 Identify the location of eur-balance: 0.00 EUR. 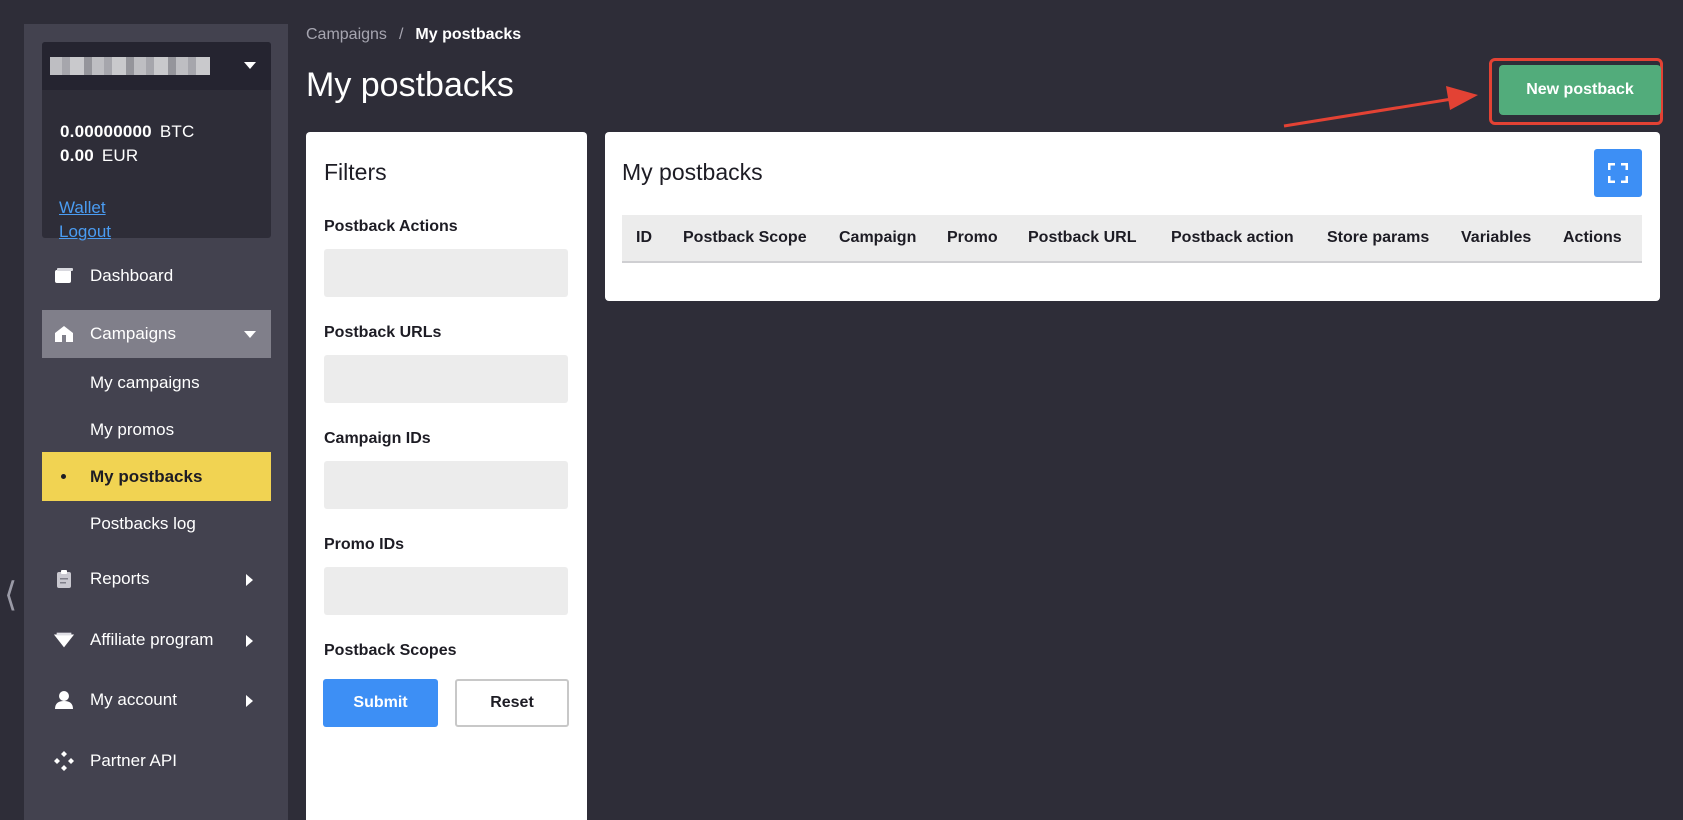
(99, 156).